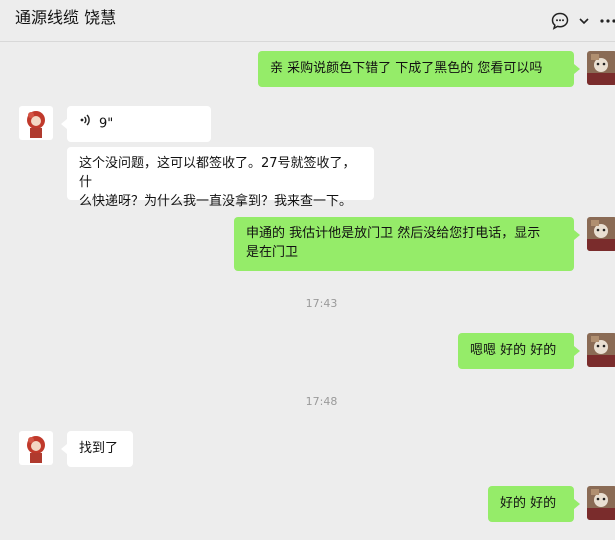 This screenshot has height=540, width=615. Describe the element at coordinates (605, 21) in the screenshot. I see `more-icon` at that location.